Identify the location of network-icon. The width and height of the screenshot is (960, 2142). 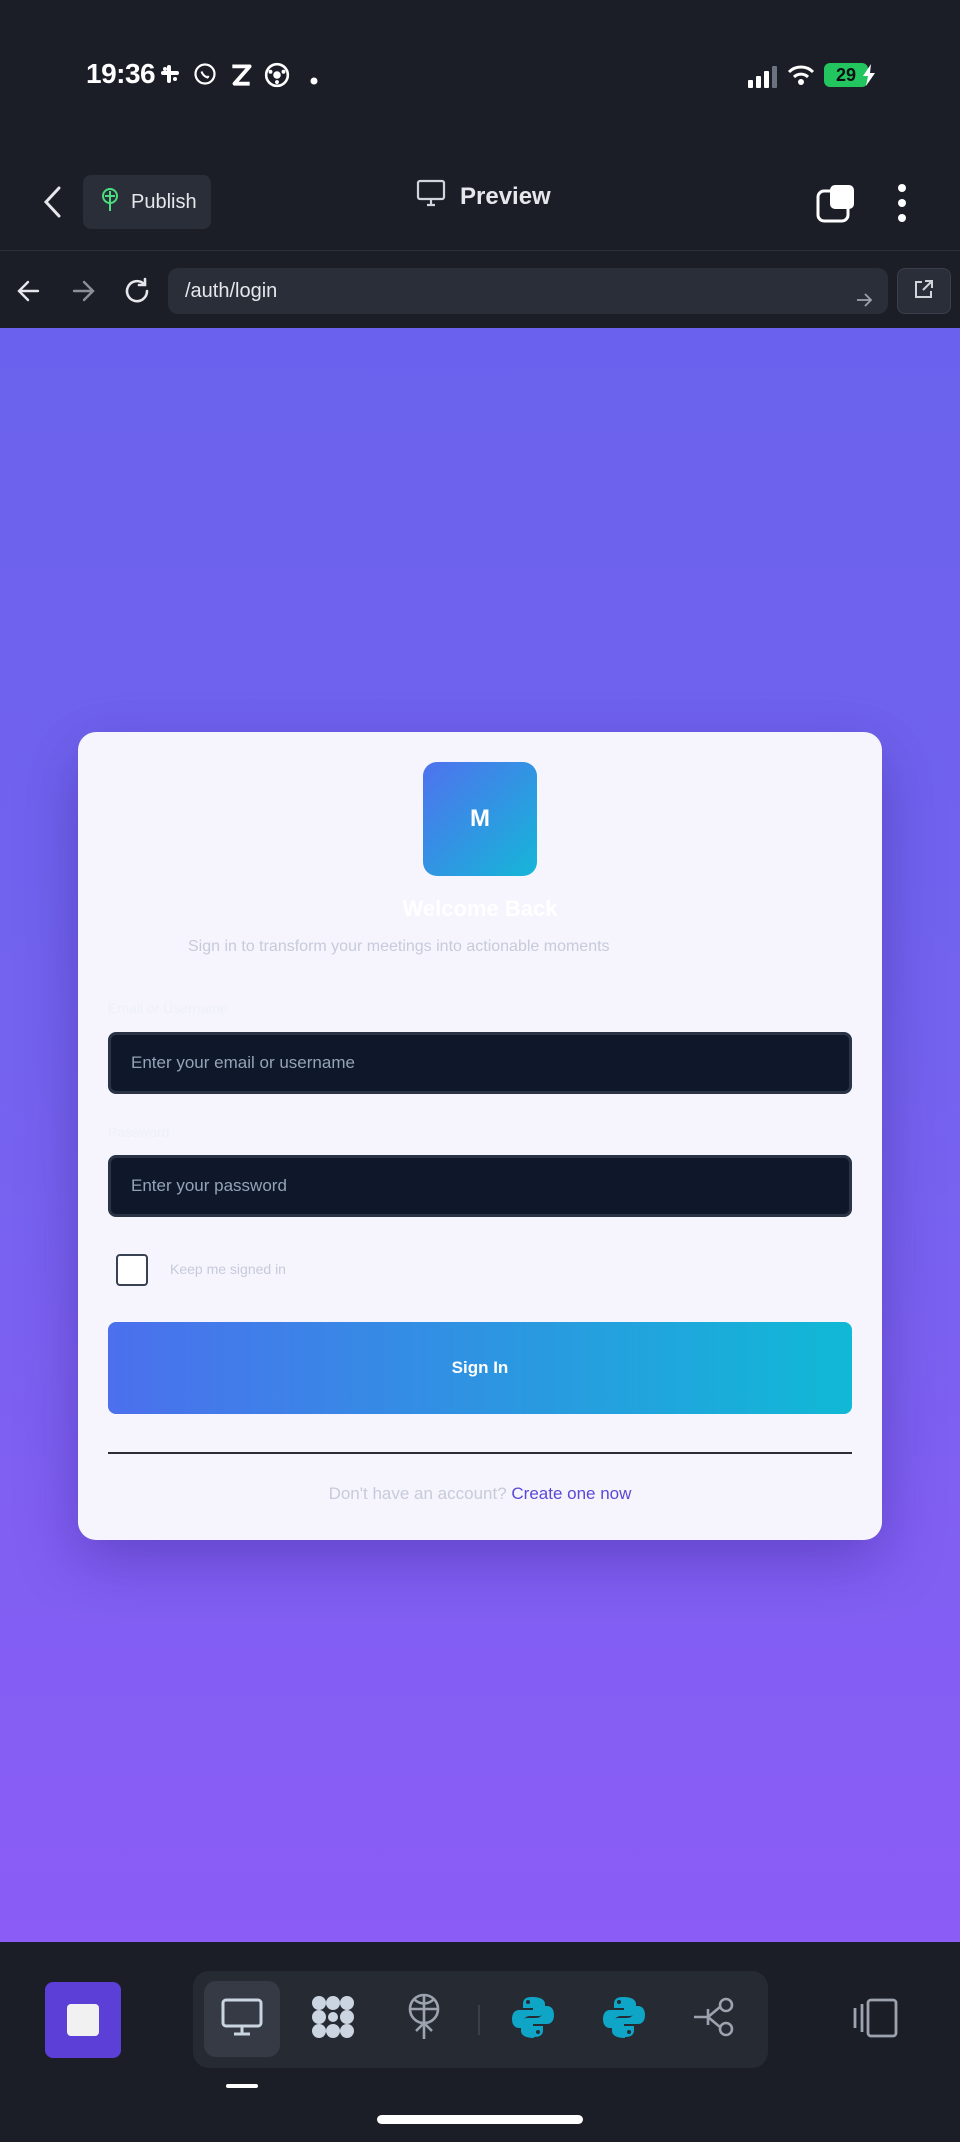
(333, 2019).